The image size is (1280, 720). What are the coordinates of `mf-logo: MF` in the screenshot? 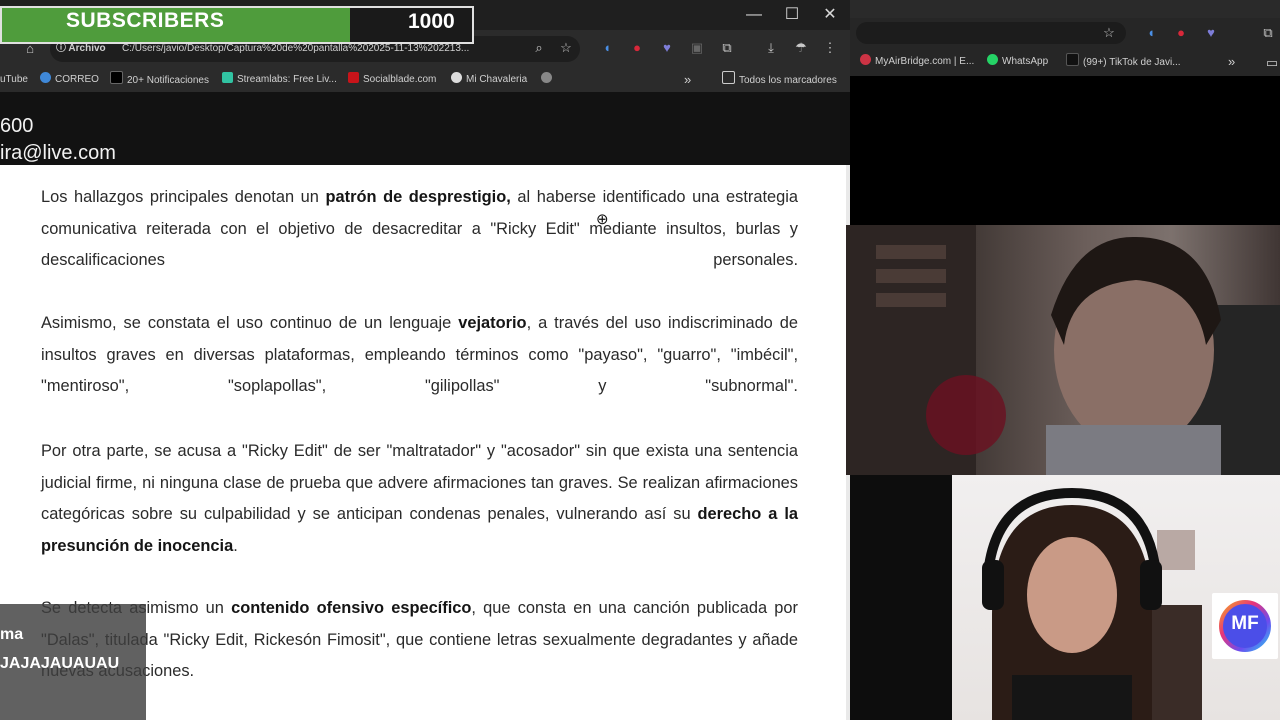 It's located at (1245, 626).